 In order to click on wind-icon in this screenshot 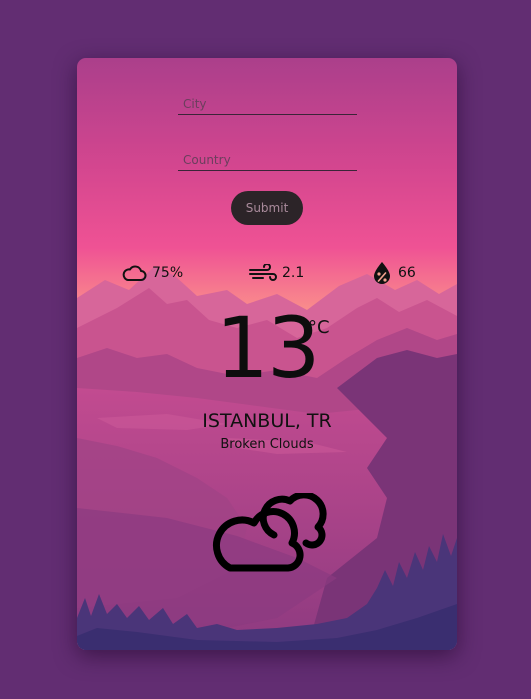, I will do `click(263, 272)`.